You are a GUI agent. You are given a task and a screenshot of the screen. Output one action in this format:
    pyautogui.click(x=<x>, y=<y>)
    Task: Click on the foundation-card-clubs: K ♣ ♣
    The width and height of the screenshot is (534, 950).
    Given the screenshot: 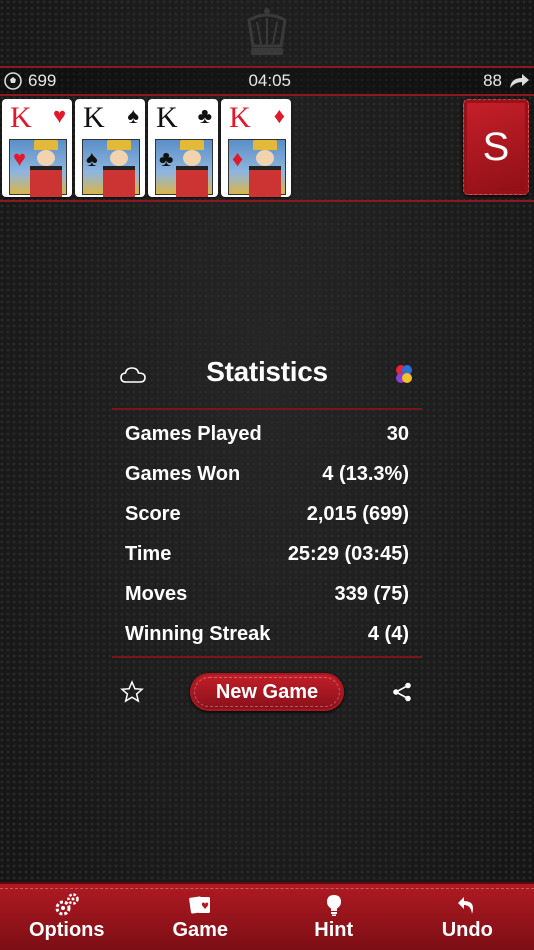 What is the action you would take?
    pyautogui.click(x=183, y=148)
    